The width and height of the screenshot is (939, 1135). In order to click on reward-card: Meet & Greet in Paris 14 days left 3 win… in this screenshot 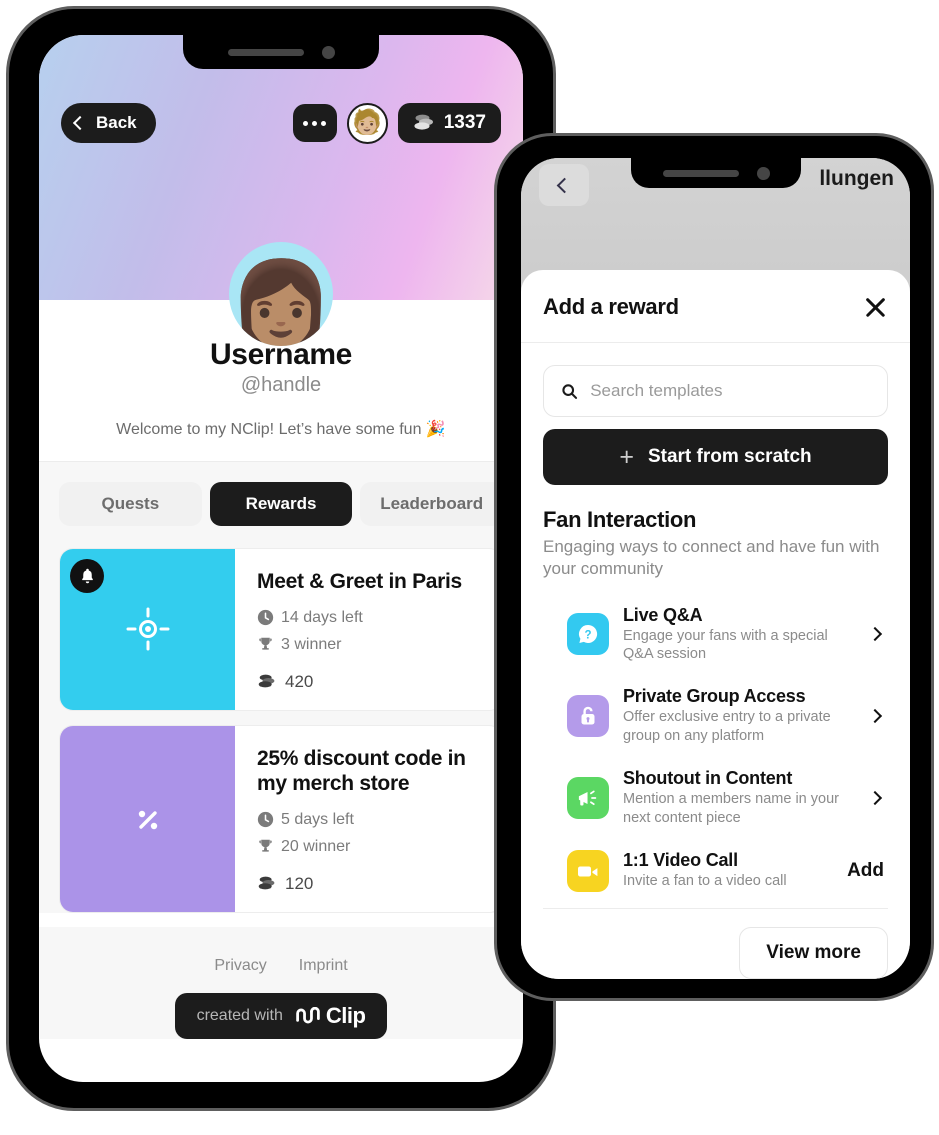, I will do `click(281, 629)`.